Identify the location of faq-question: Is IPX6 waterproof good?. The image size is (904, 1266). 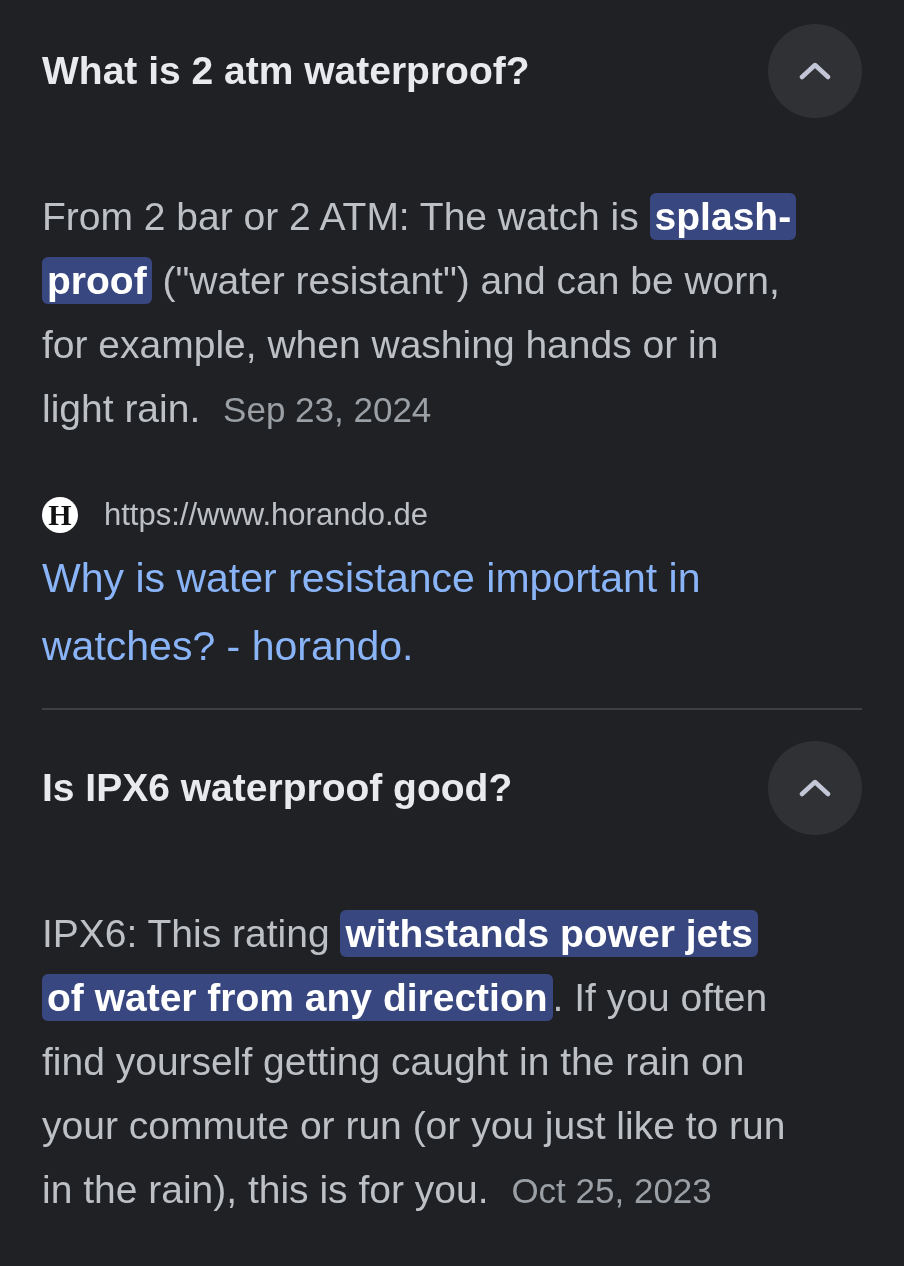
(277, 788).